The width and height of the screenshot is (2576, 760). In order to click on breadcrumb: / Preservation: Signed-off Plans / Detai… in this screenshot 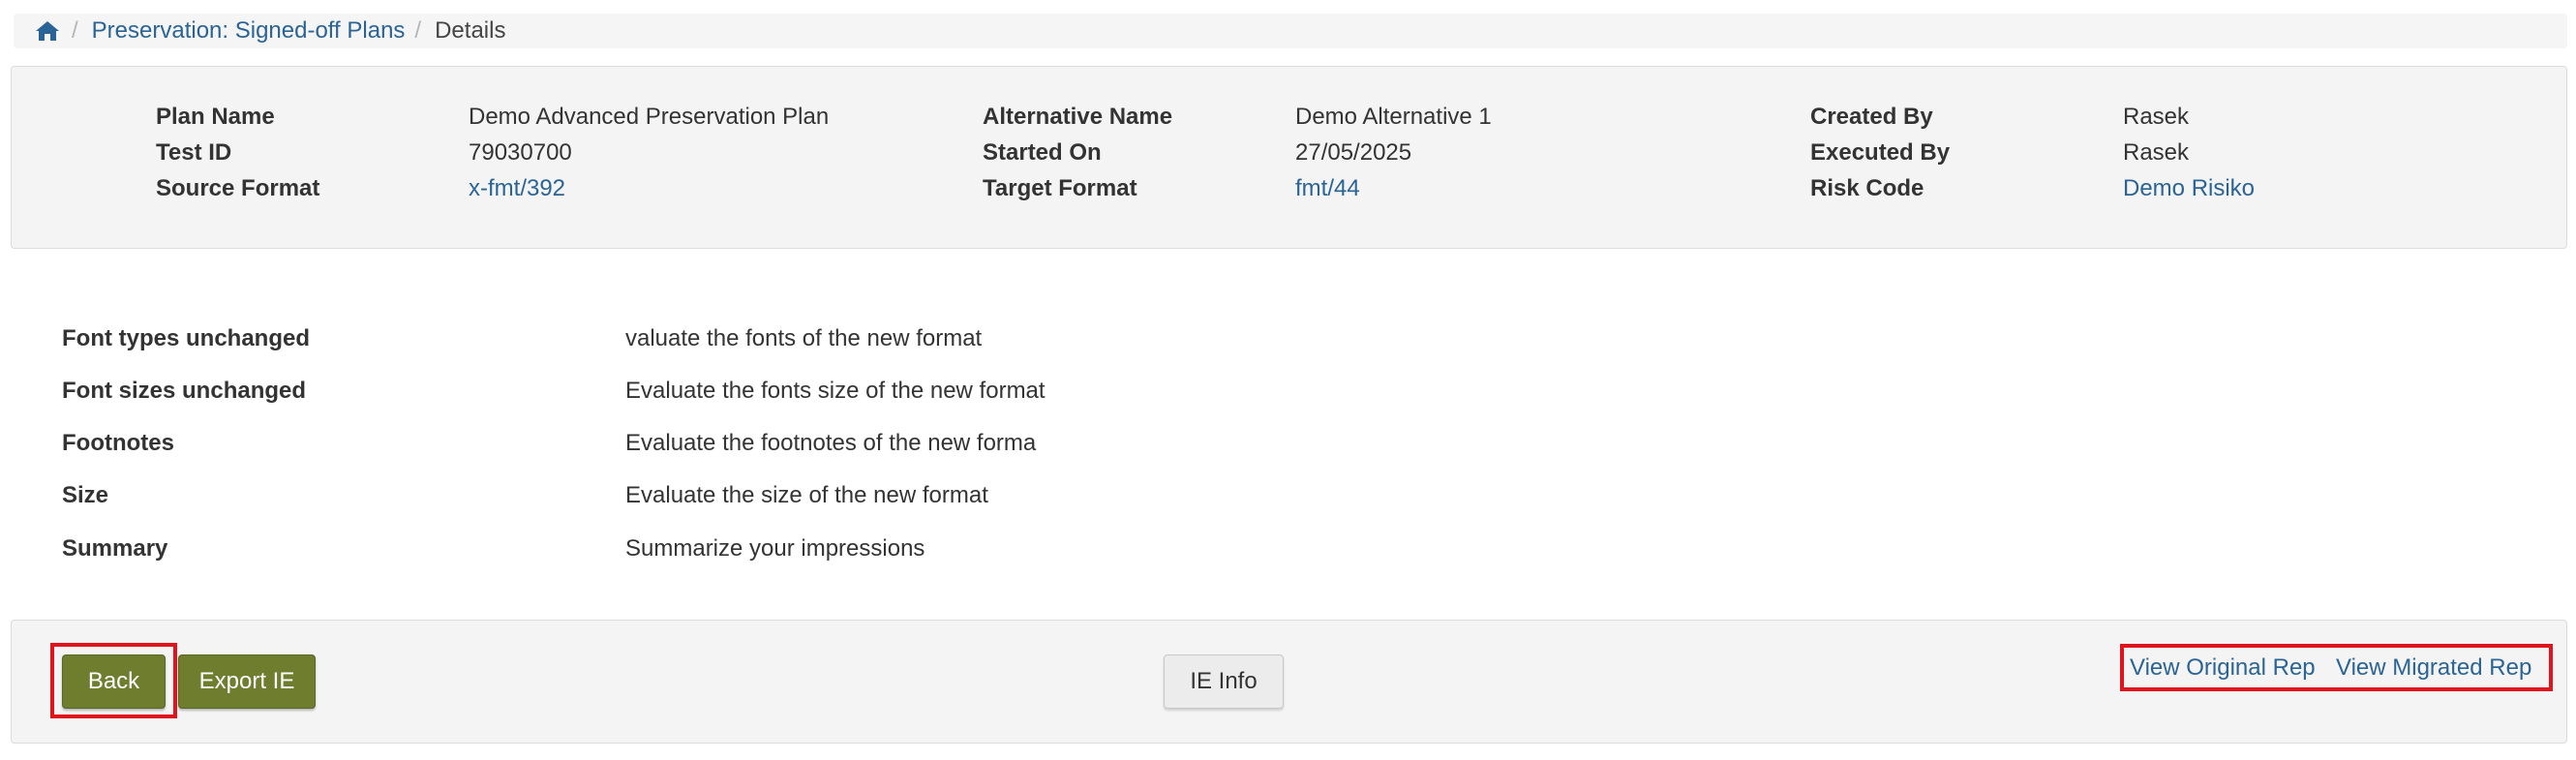, I will do `click(1290, 31)`.